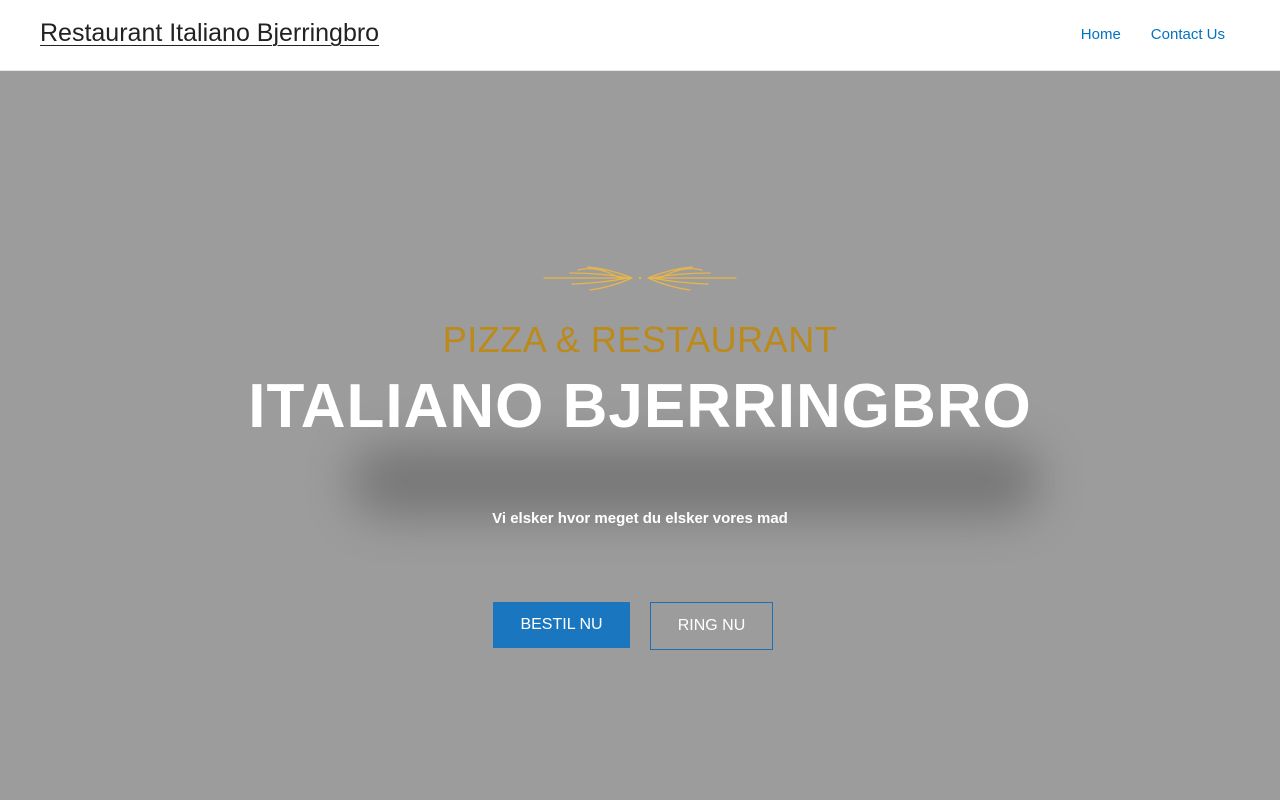  What do you see at coordinates (640, 406) in the screenshot?
I see `hero-title: ITALIANO BJERRINGBRO` at bounding box center [640, 406].